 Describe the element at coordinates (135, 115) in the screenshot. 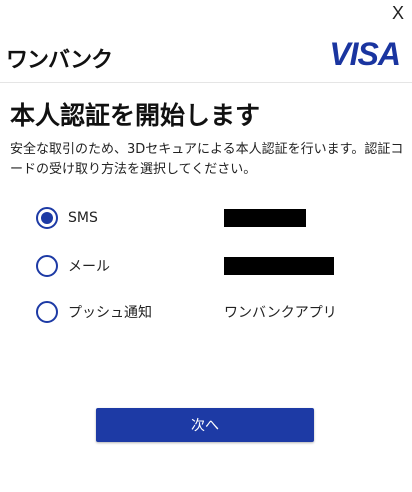

I see `page-title: 本人認証を開始します` at that location.